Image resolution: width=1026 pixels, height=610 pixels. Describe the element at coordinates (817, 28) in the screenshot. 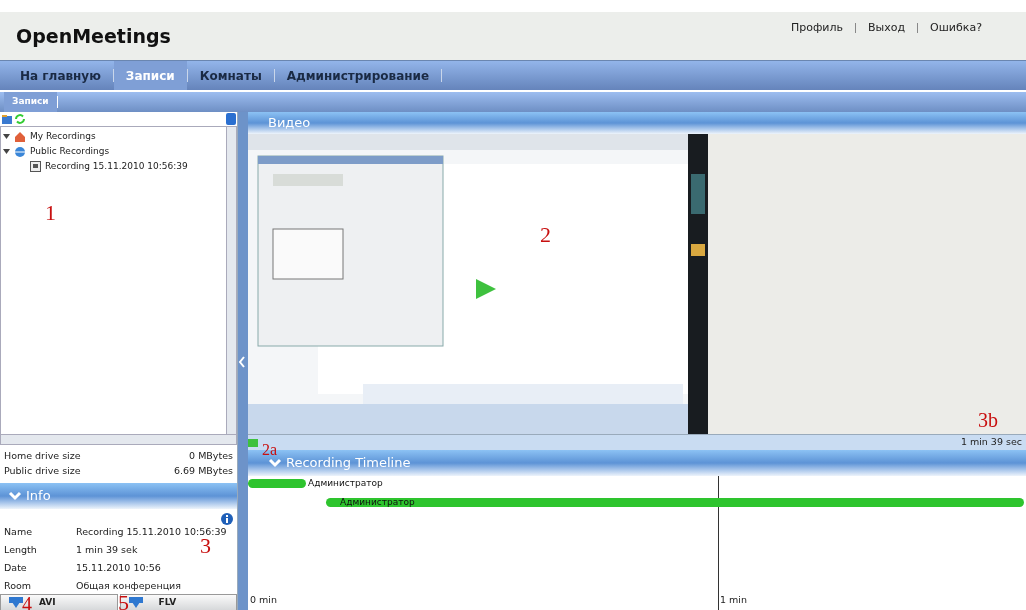

I see `header-link: Профиль` at that location.